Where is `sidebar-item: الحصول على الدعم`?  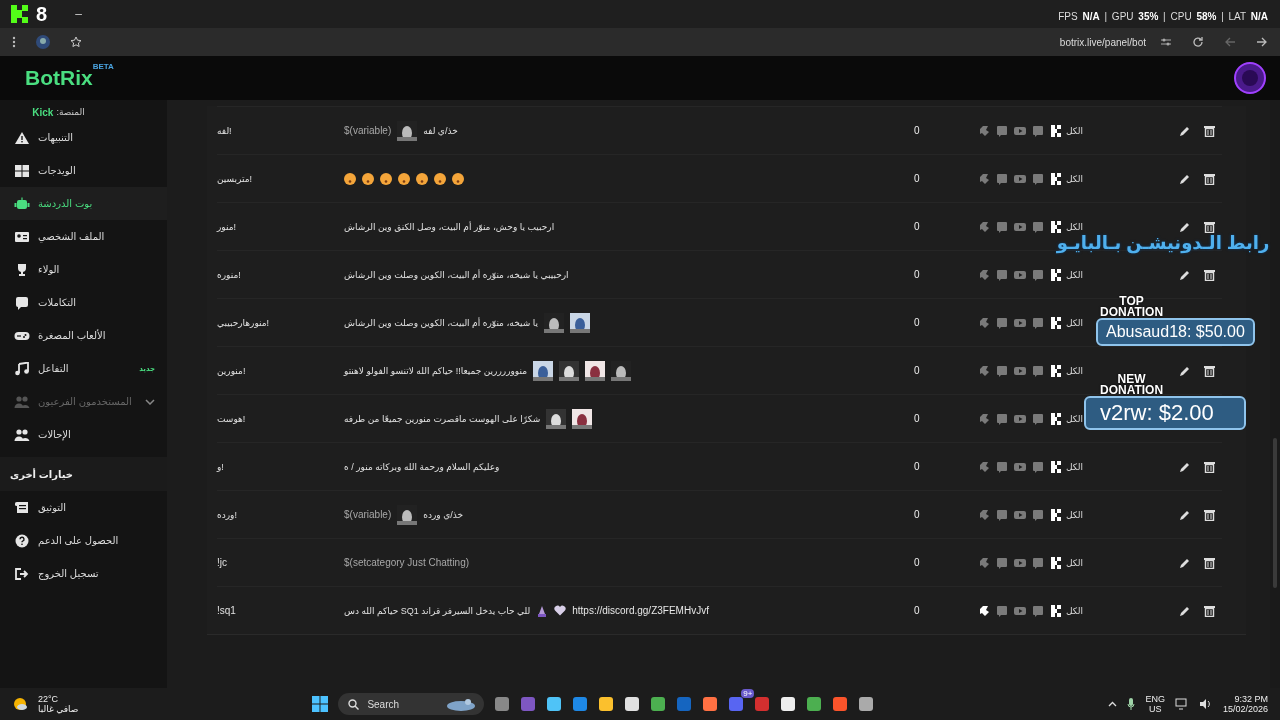 sidebar-item: الحصول على الدعم is located at coordinates (83, 540).